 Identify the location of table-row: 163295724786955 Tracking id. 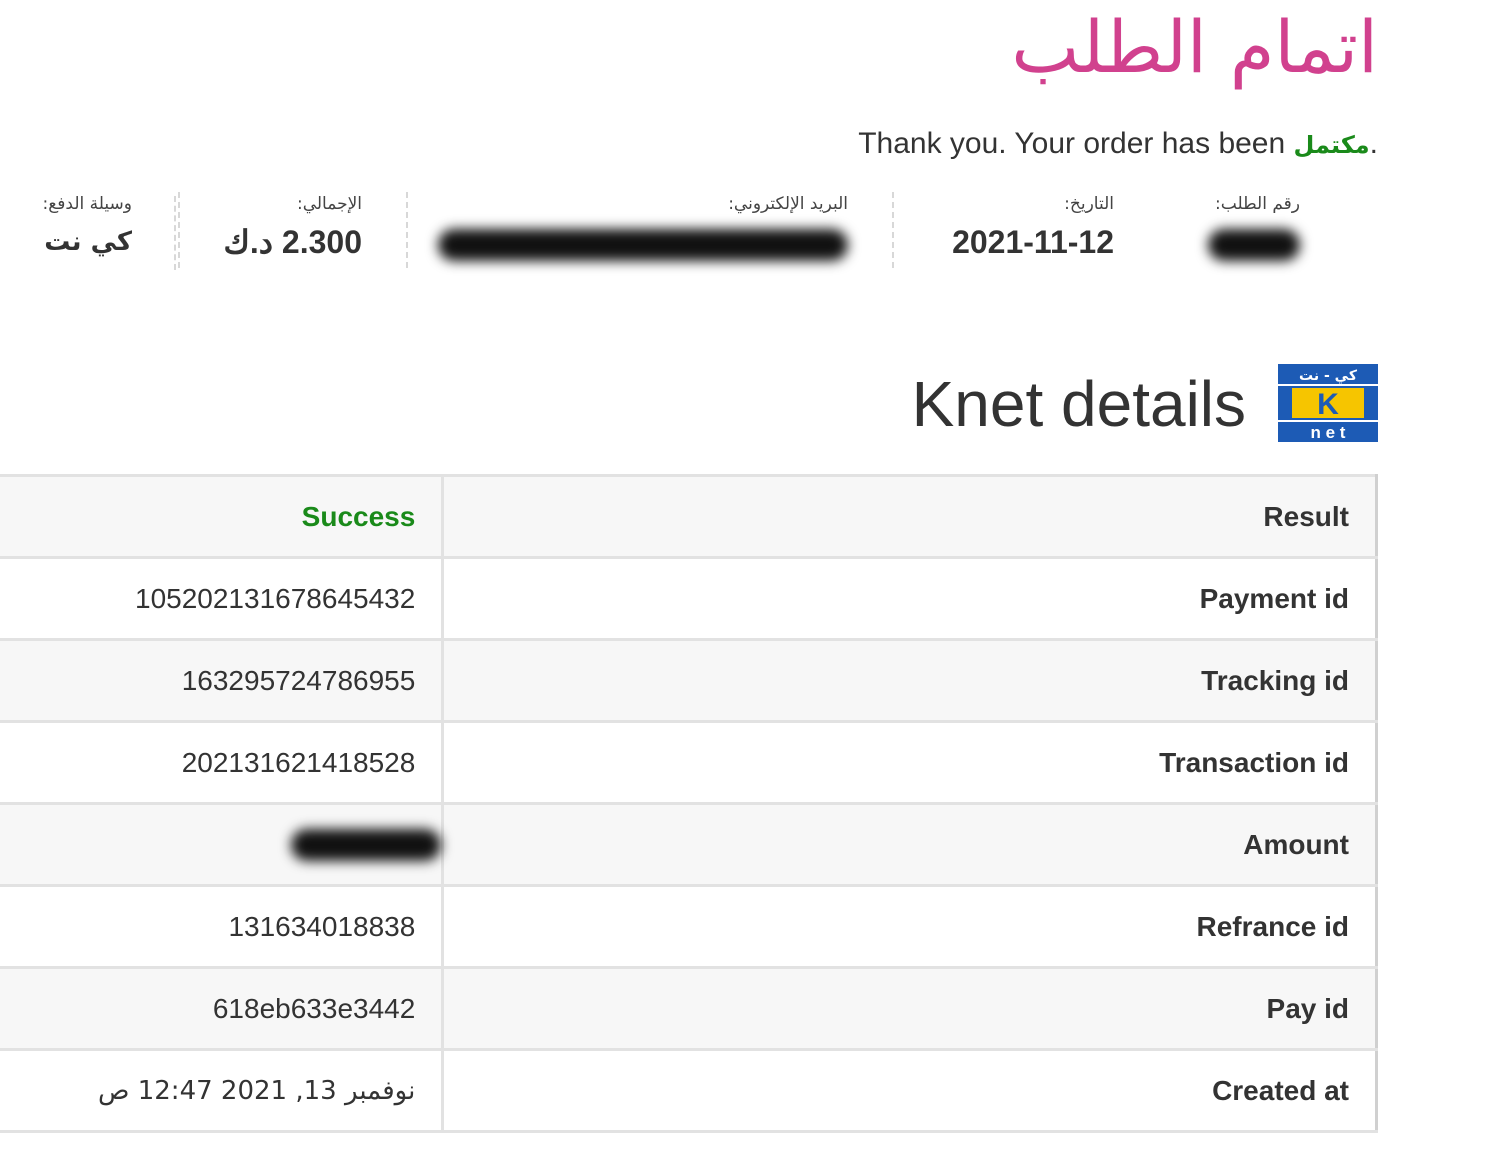
(689, 680).